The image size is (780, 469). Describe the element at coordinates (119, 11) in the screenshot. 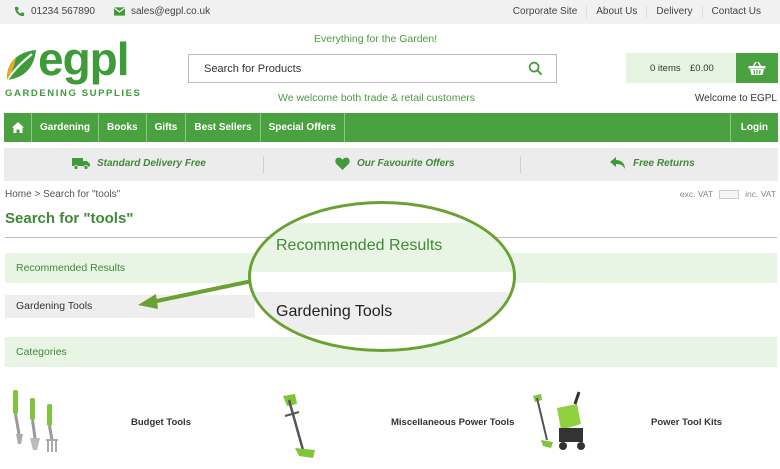

I see `envelope-icon` at that location.